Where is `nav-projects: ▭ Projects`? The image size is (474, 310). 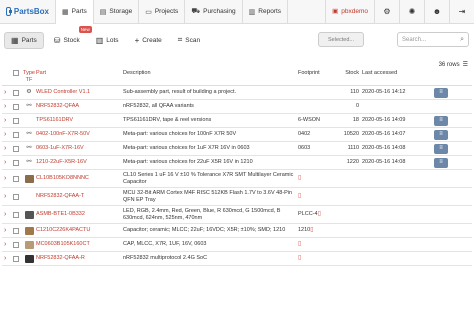
nav-projects: ▭ Projects is located at coordinates (162, 12).